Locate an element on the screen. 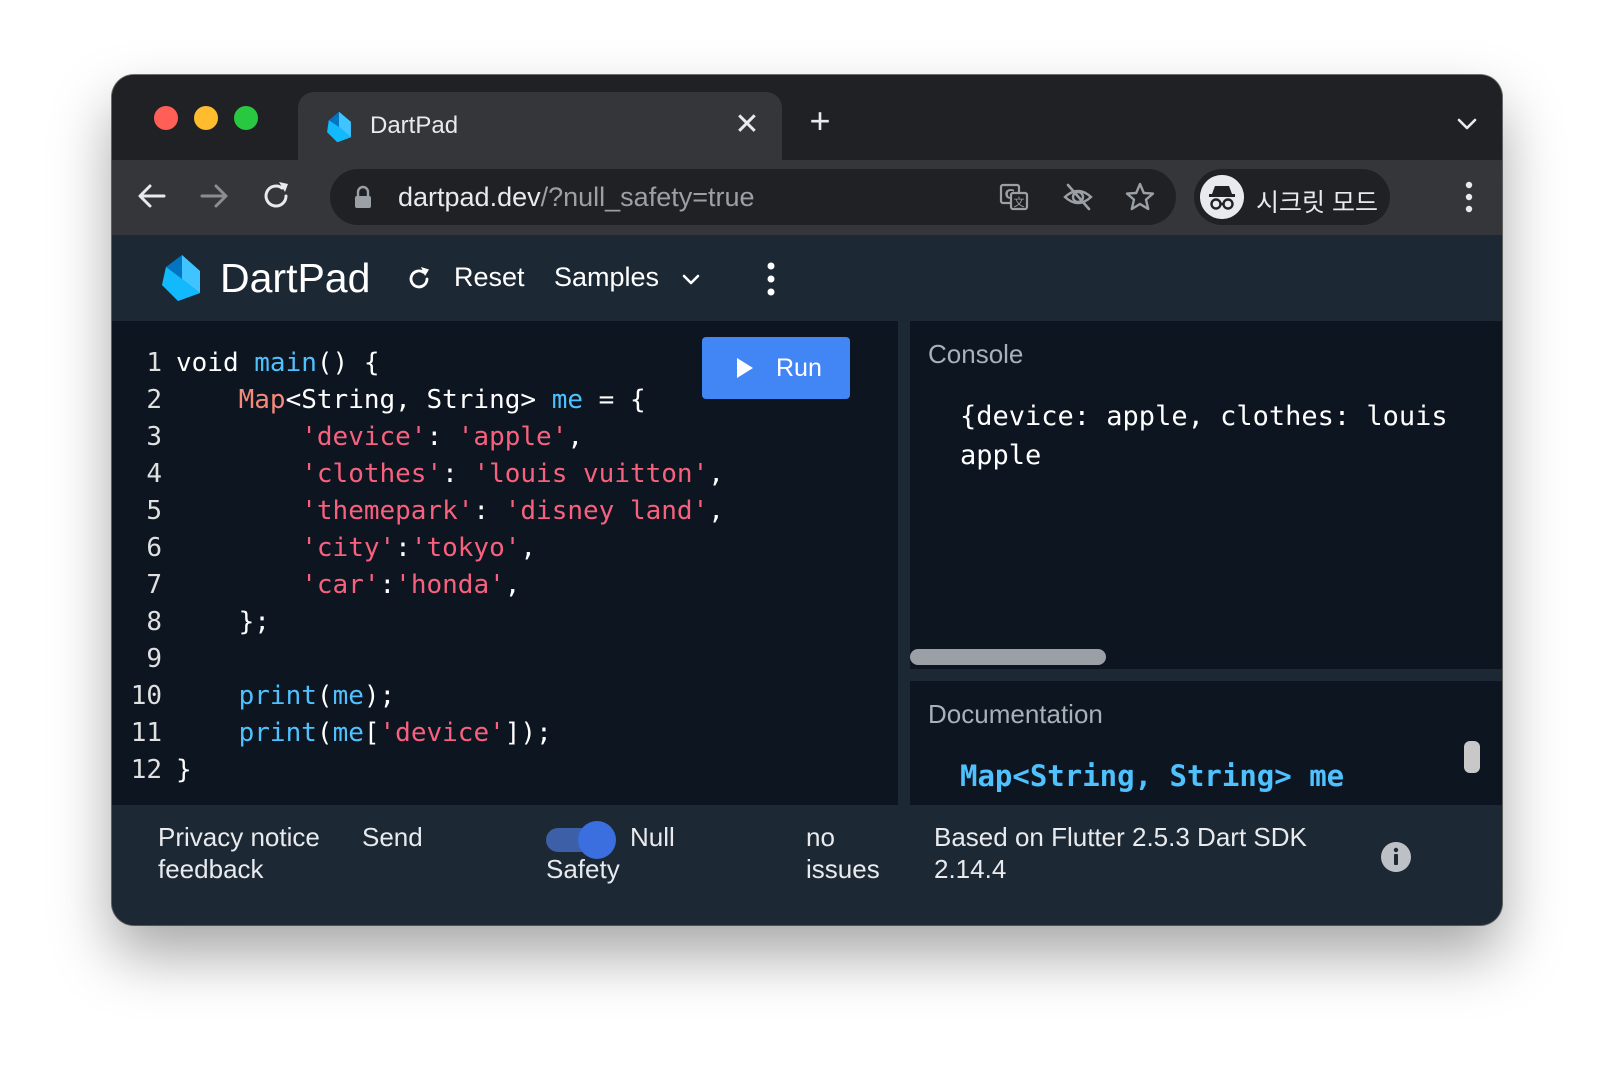 Image resolution: width=1612 pixels, height=1072 pixels. browser-menu-icon is located at coordinates (1469, 197).